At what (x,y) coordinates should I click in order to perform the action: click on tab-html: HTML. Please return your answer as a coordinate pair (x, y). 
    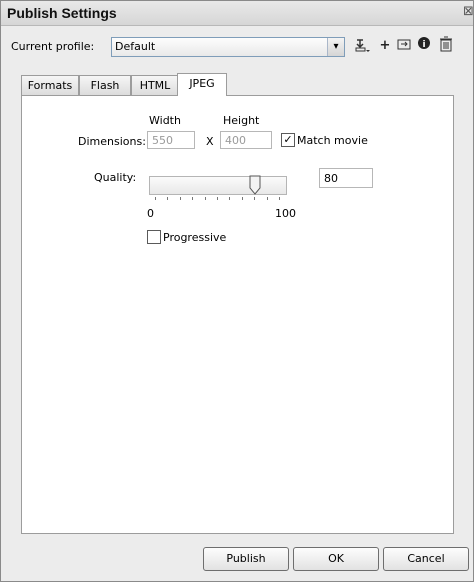
    Looking at the image, I should click on (155, 85).